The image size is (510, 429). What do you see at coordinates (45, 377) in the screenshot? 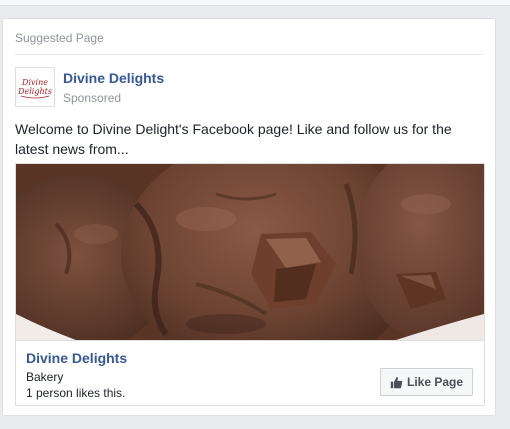
I see `ad-category: Bakery` at bounding box center [45, 377].